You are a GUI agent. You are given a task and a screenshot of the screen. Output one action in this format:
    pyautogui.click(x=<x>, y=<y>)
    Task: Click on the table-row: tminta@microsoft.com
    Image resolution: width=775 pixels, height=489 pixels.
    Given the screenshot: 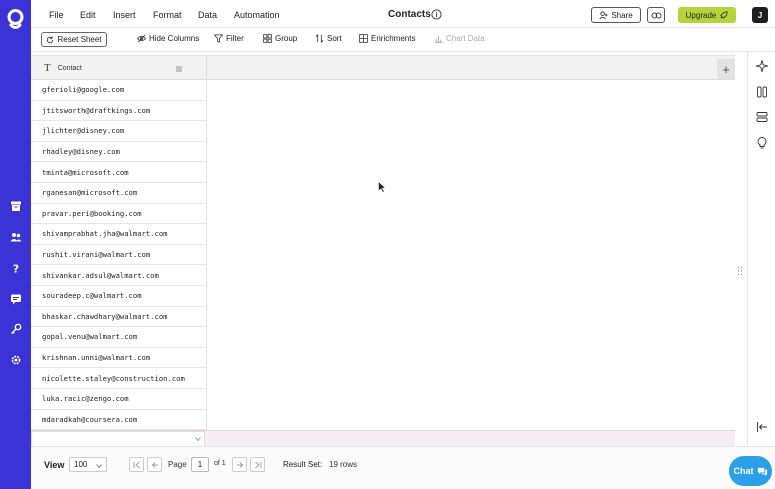 What is the action you would take?
    pyautogui.click(x=119, y=172)
    